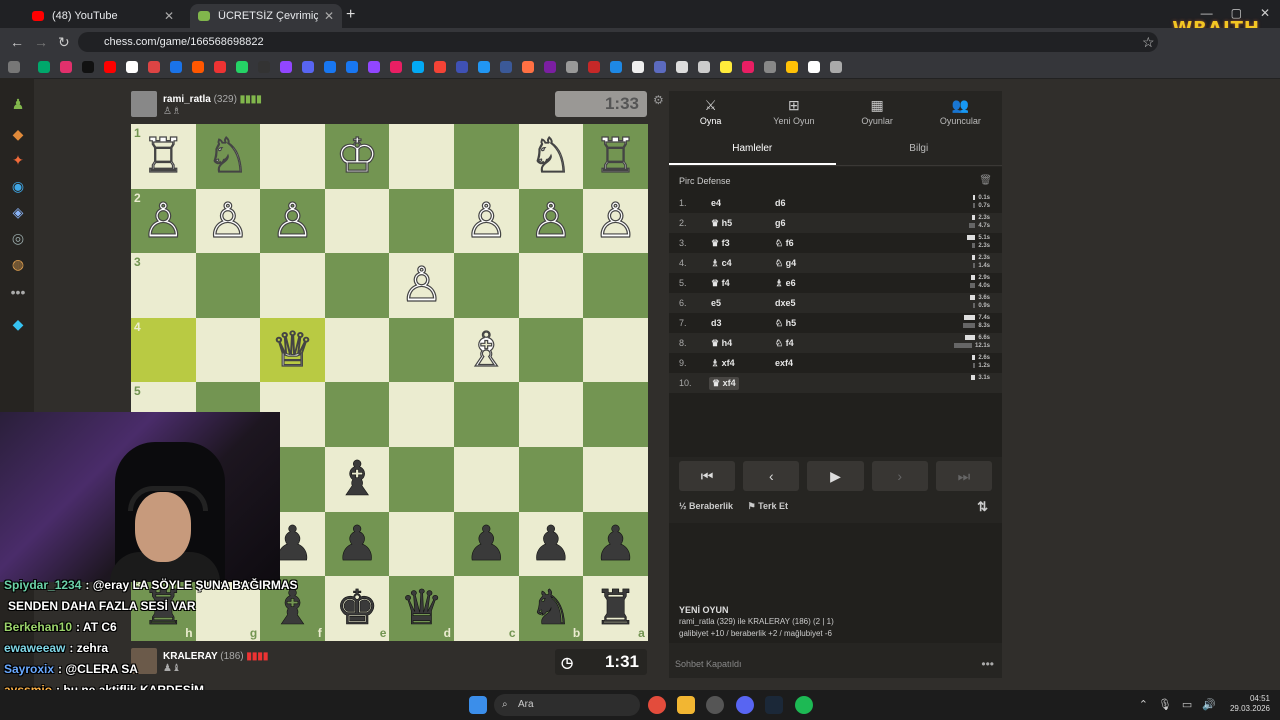 Image resolution: width=1280 pixels, height=720 pixels. Describe the element at coordinates (899, 476) in the screenshot. I see `next-move-button: ›` at that location.